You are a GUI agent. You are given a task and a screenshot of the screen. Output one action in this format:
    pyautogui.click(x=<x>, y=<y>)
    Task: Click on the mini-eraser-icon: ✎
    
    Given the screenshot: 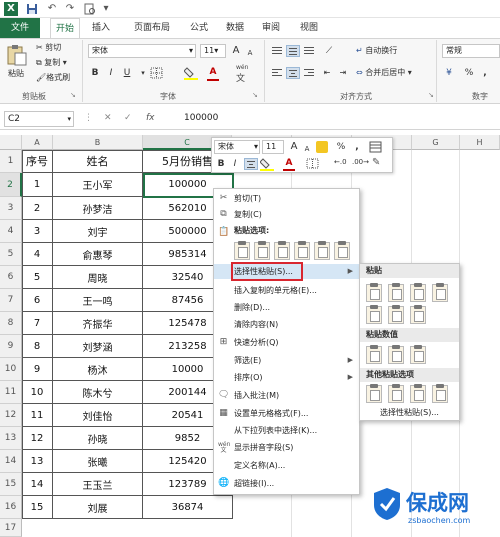 What is the action you would take?
    pyautogui.click(x=376, y=162)
    